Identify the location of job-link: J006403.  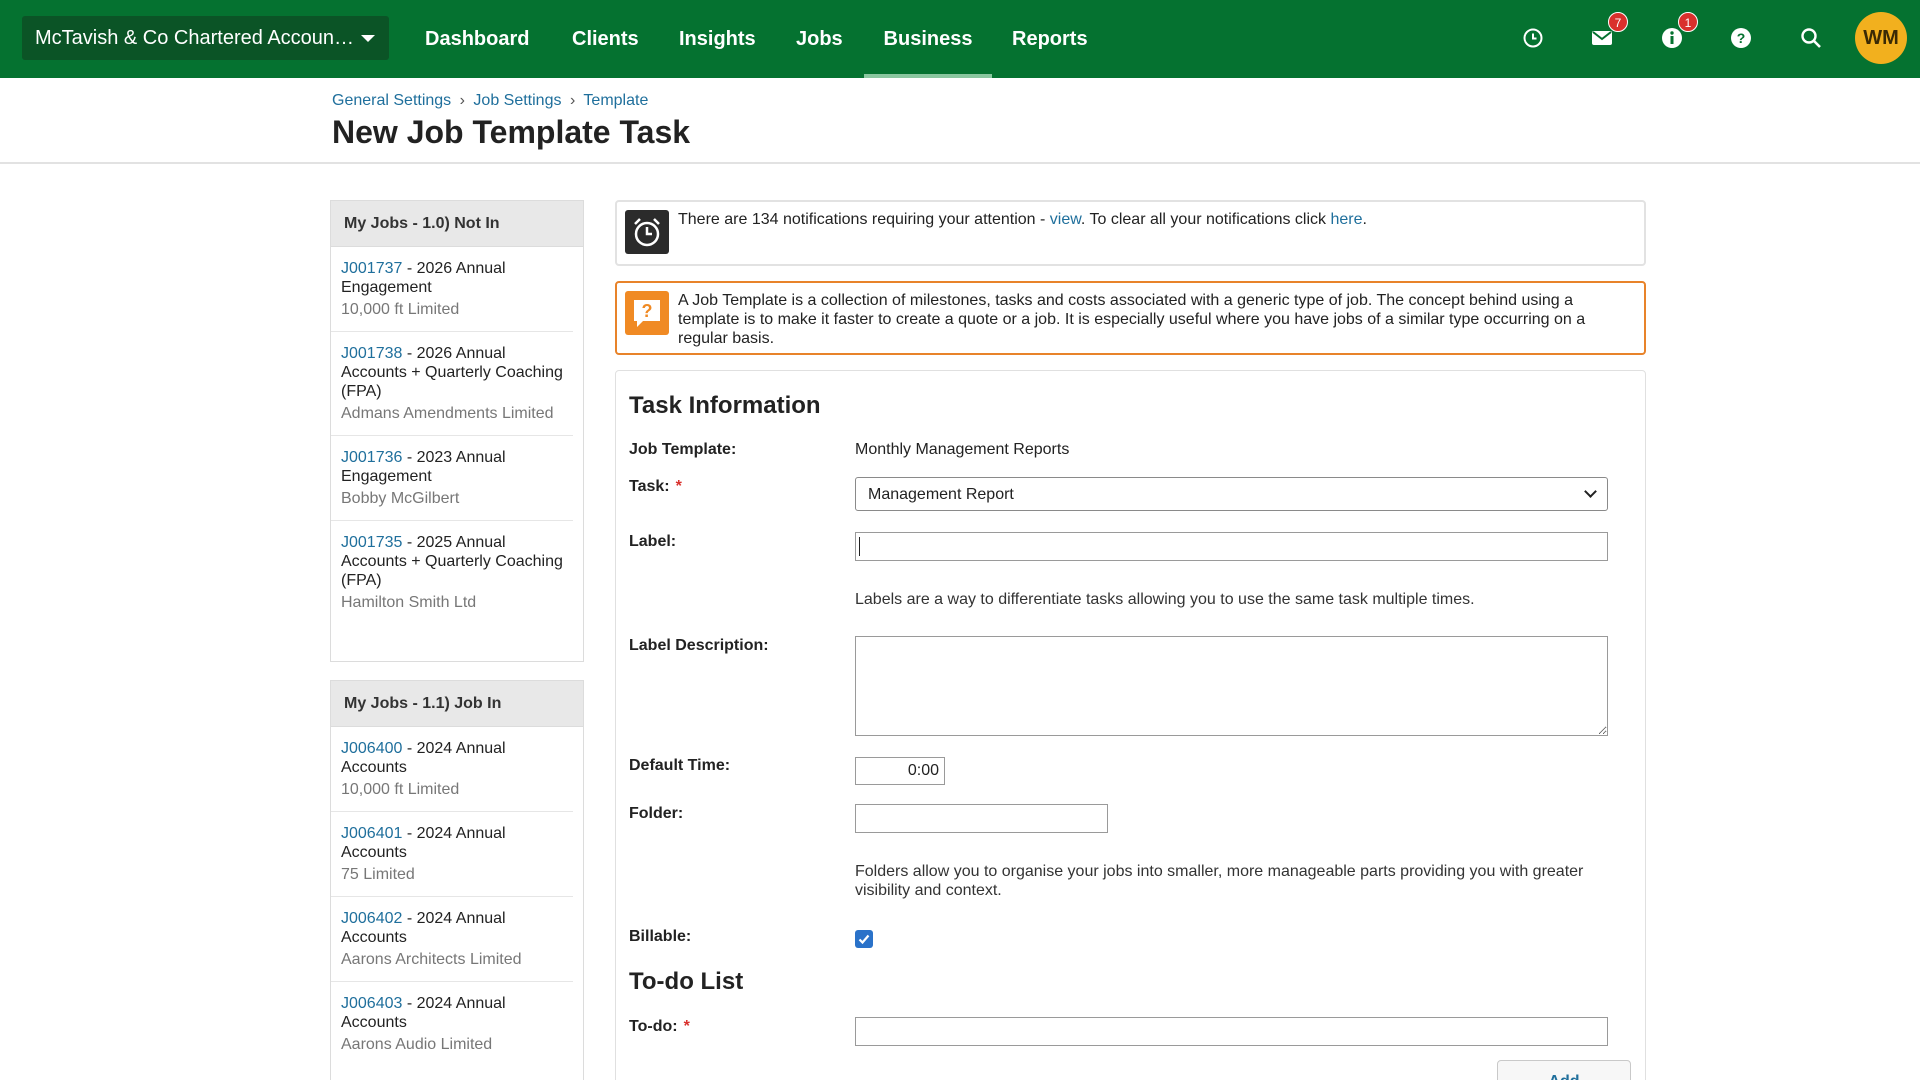
(371, 1003).